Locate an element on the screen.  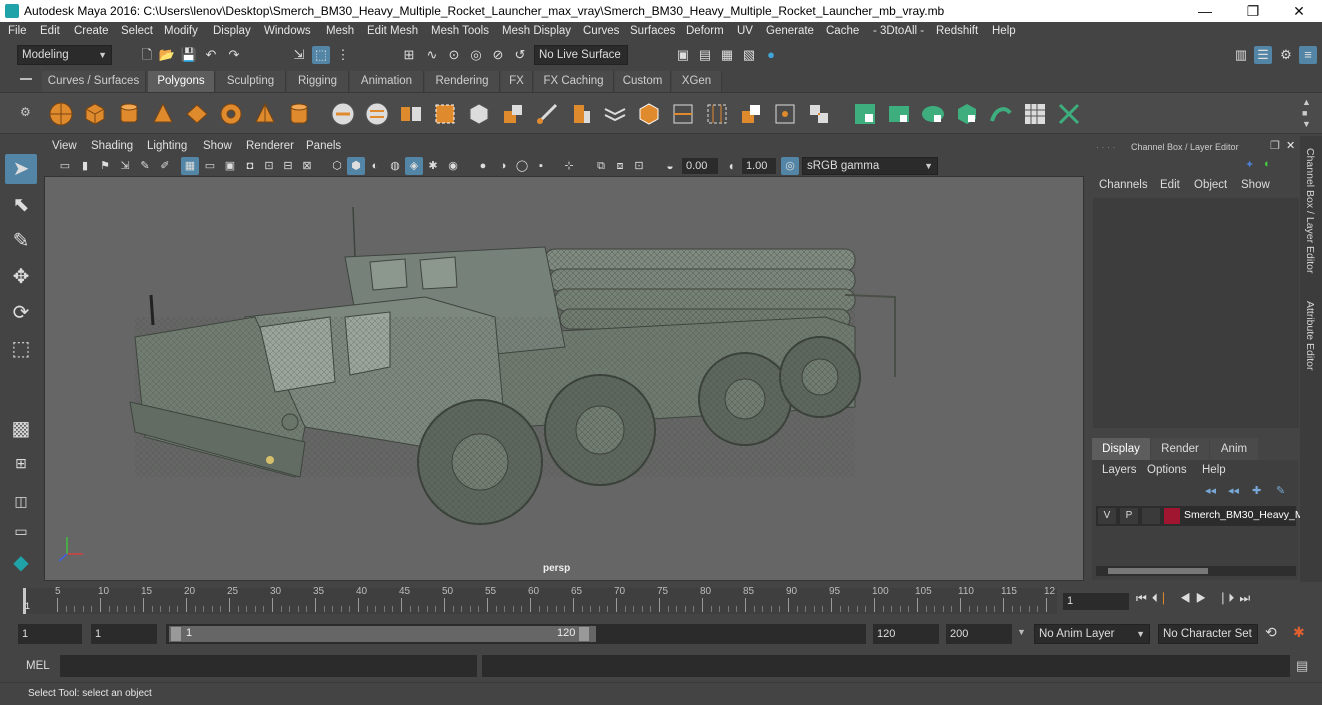
insert-edge-loop-icon is located at coordinates (683, 114).